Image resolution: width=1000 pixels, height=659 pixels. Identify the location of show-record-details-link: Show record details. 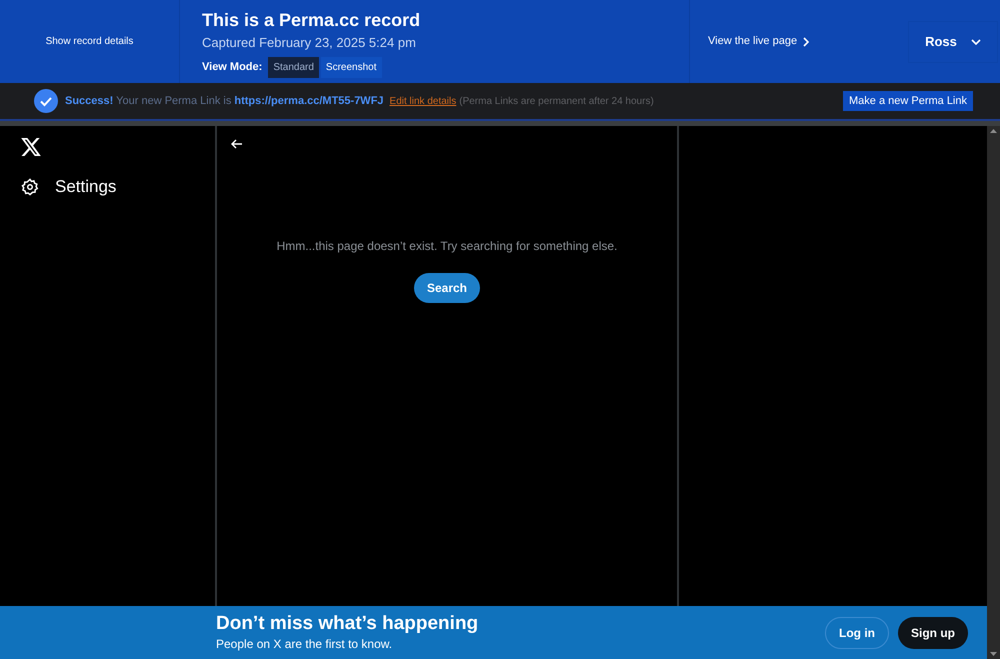
(90, 41).